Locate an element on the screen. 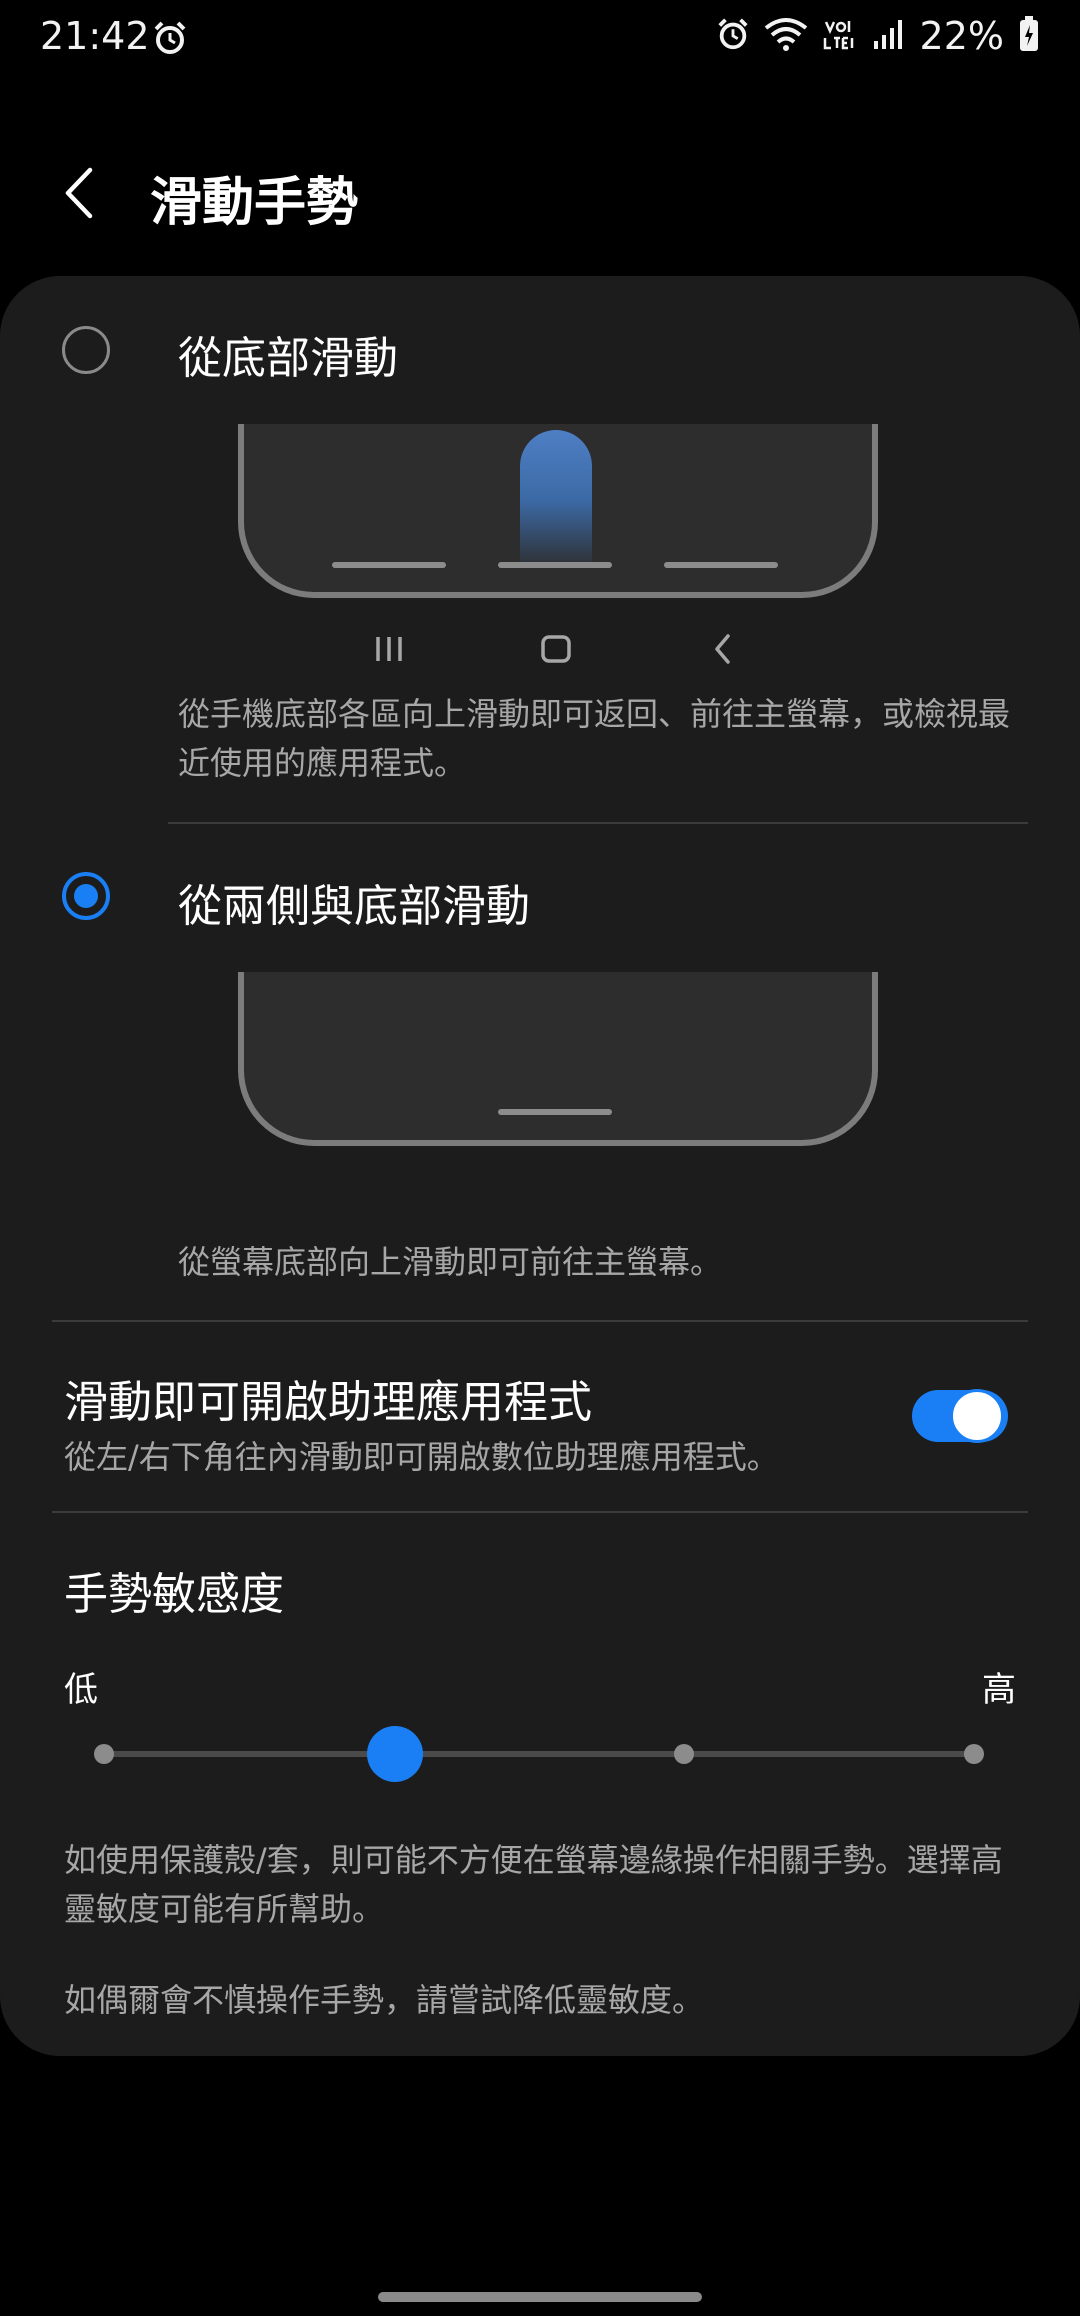  back-nav-icon is located at coordinates (723, 651).